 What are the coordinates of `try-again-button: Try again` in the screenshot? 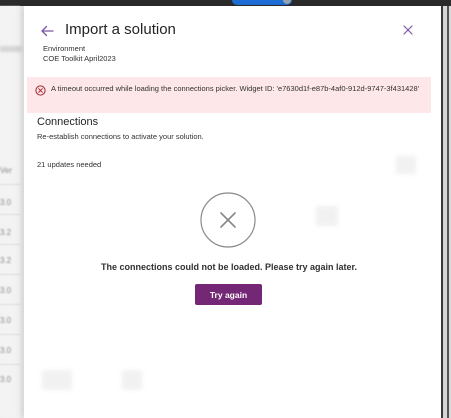 It's located at (228, 294).